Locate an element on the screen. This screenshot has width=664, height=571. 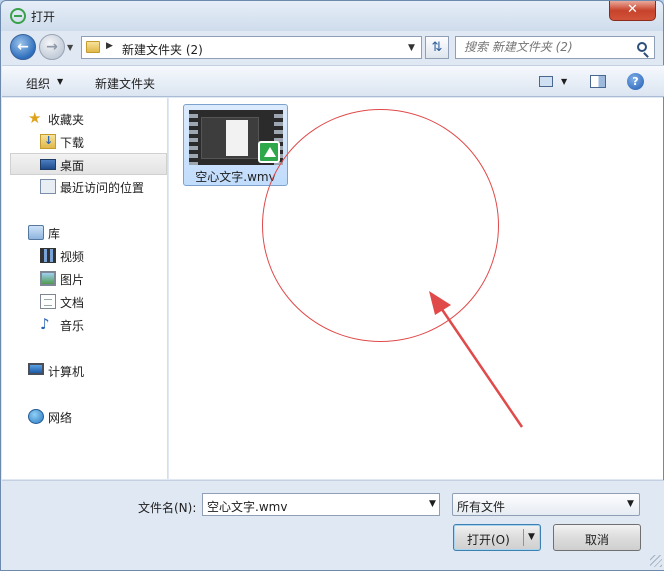
nav-item-label: 图片 is located at coordinates (72, 280).